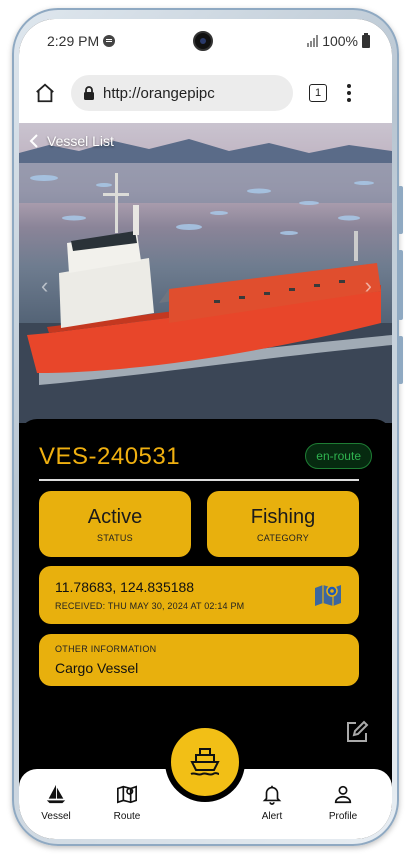 This screenshot has width=411, height=855. What do you see at coordinates (127, 794) in the screenshot?
I see `map-icon` at bounding box center [127, 794].